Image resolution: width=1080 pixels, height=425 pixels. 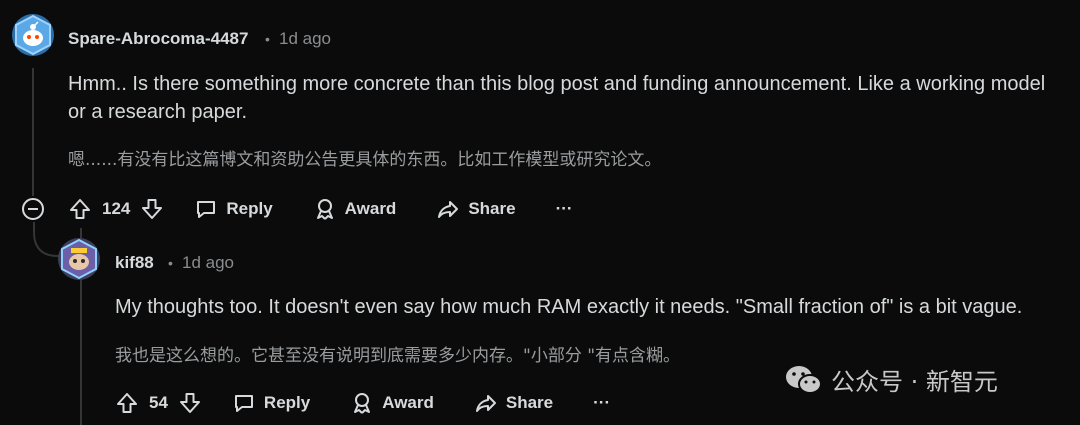 I want to click on comment-author: kif88, so click(x=134, y=263).